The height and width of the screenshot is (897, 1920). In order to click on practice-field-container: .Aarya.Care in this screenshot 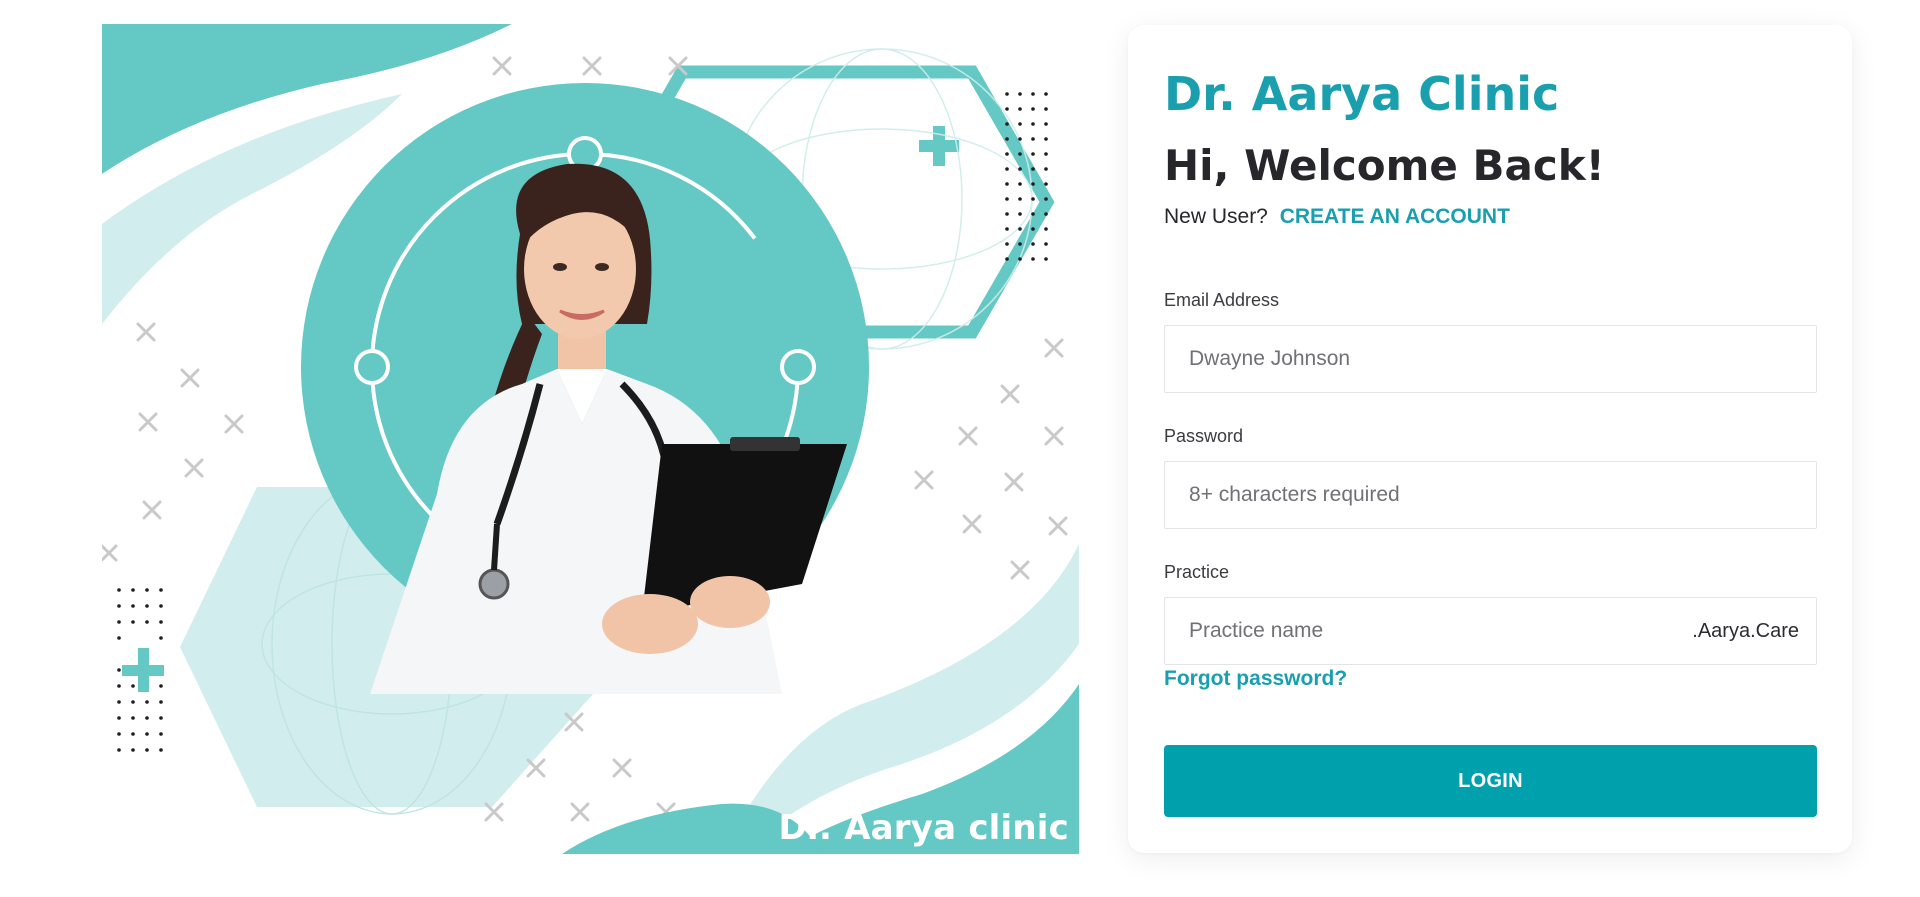, I will do `click(1490, 631)`.